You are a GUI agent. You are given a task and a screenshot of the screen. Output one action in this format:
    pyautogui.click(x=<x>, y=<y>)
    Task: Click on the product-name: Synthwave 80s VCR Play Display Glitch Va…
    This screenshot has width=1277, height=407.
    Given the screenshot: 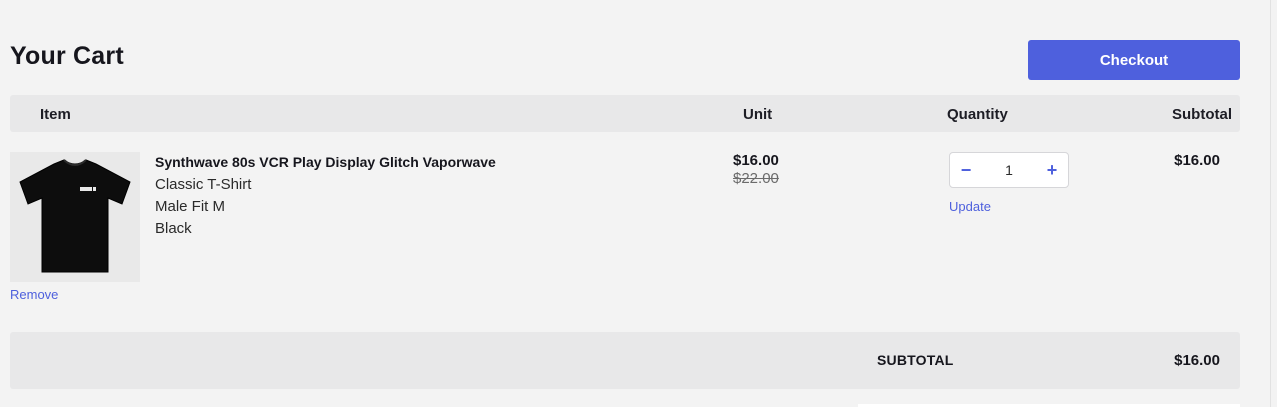 What is the action you would take?
    pyautogui.click(x=325, y=162)
    